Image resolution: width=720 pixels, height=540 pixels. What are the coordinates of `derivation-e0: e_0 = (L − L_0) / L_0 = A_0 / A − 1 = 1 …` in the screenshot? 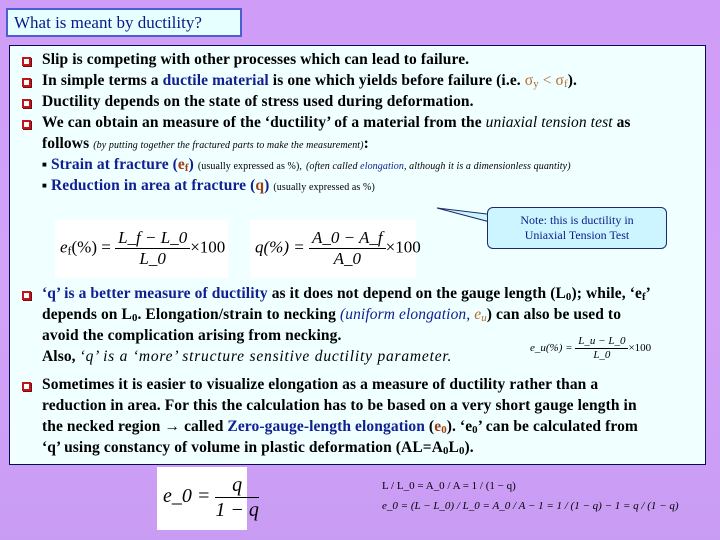 It's located at (530, 506).